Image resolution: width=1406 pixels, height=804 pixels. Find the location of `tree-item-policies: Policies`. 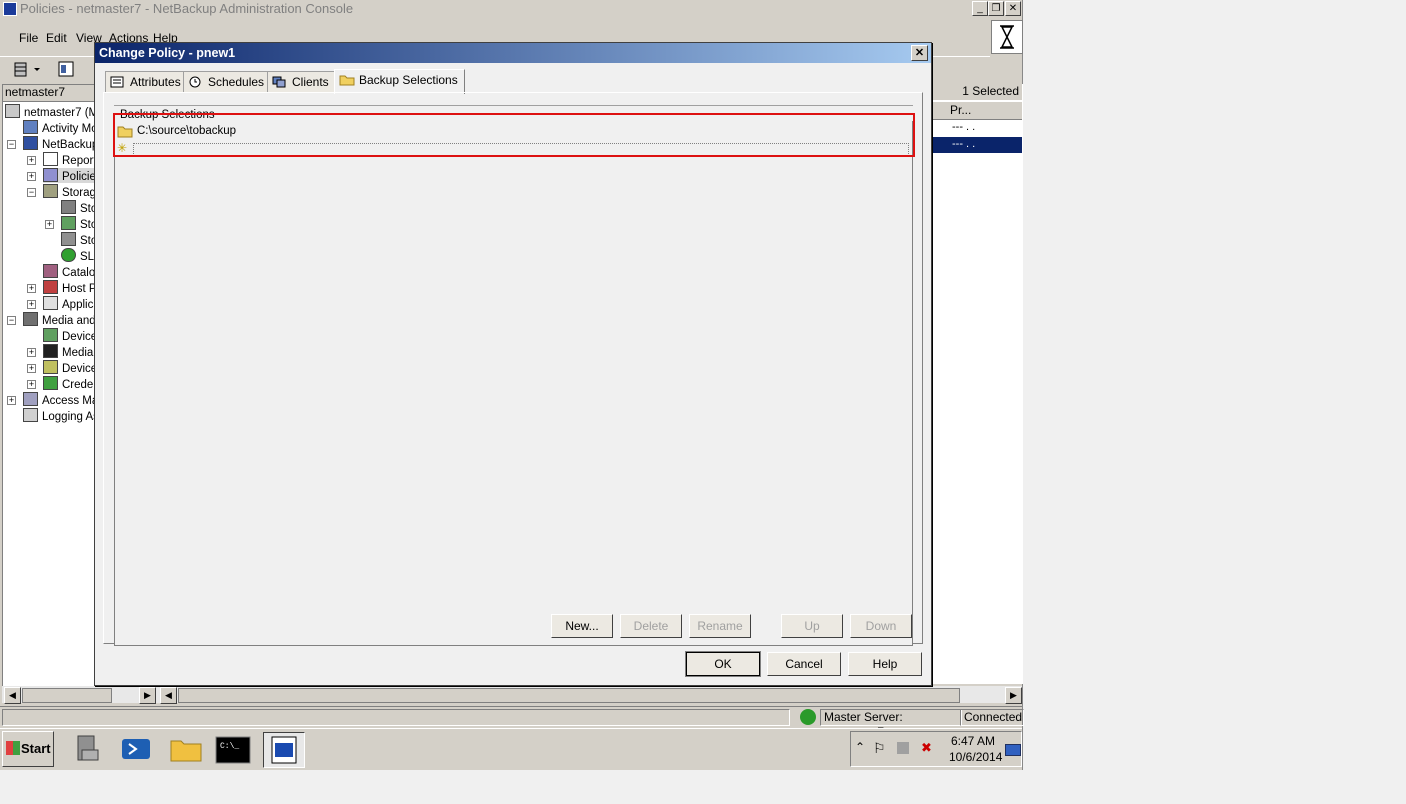

tree-item-policies: Policies is located at coordinates (69, 175).